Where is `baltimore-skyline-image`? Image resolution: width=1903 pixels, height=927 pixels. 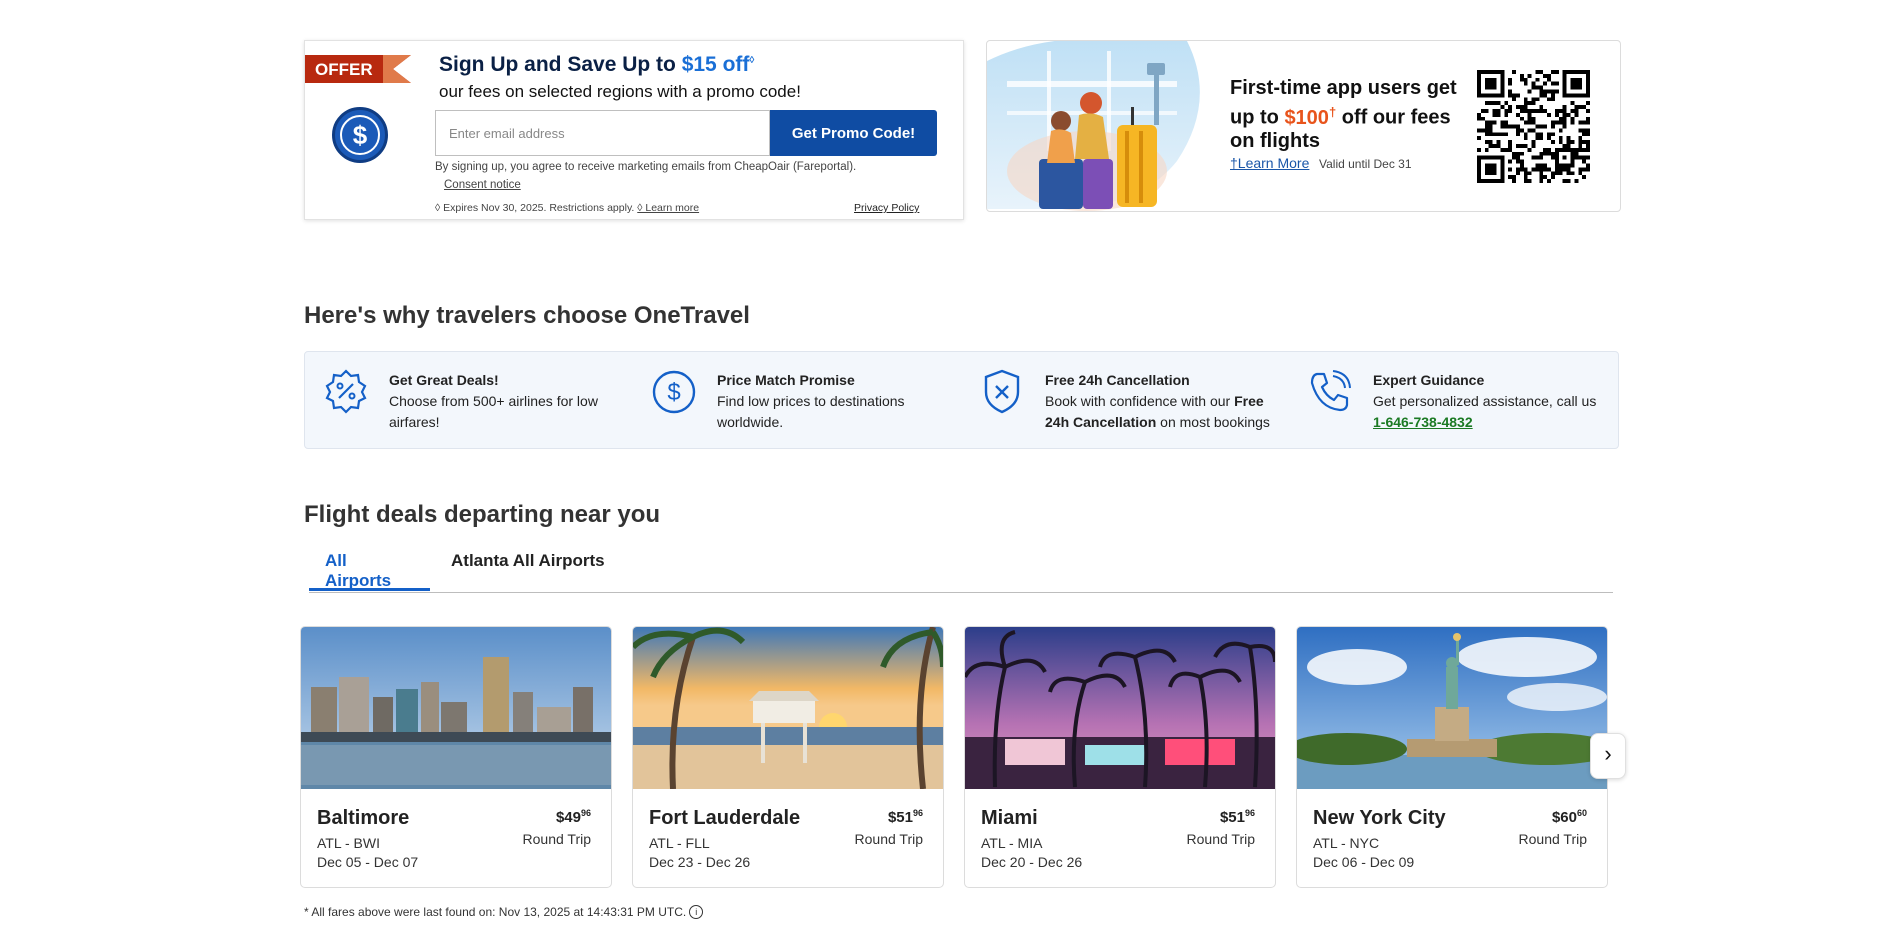 baltimore-skyline-image is located at coordinates (456, 708).